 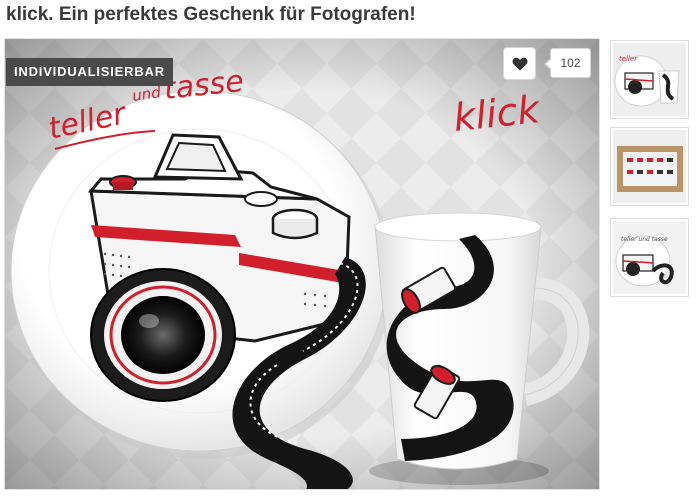 I want to click on like-button, so click(x=519, y=63).